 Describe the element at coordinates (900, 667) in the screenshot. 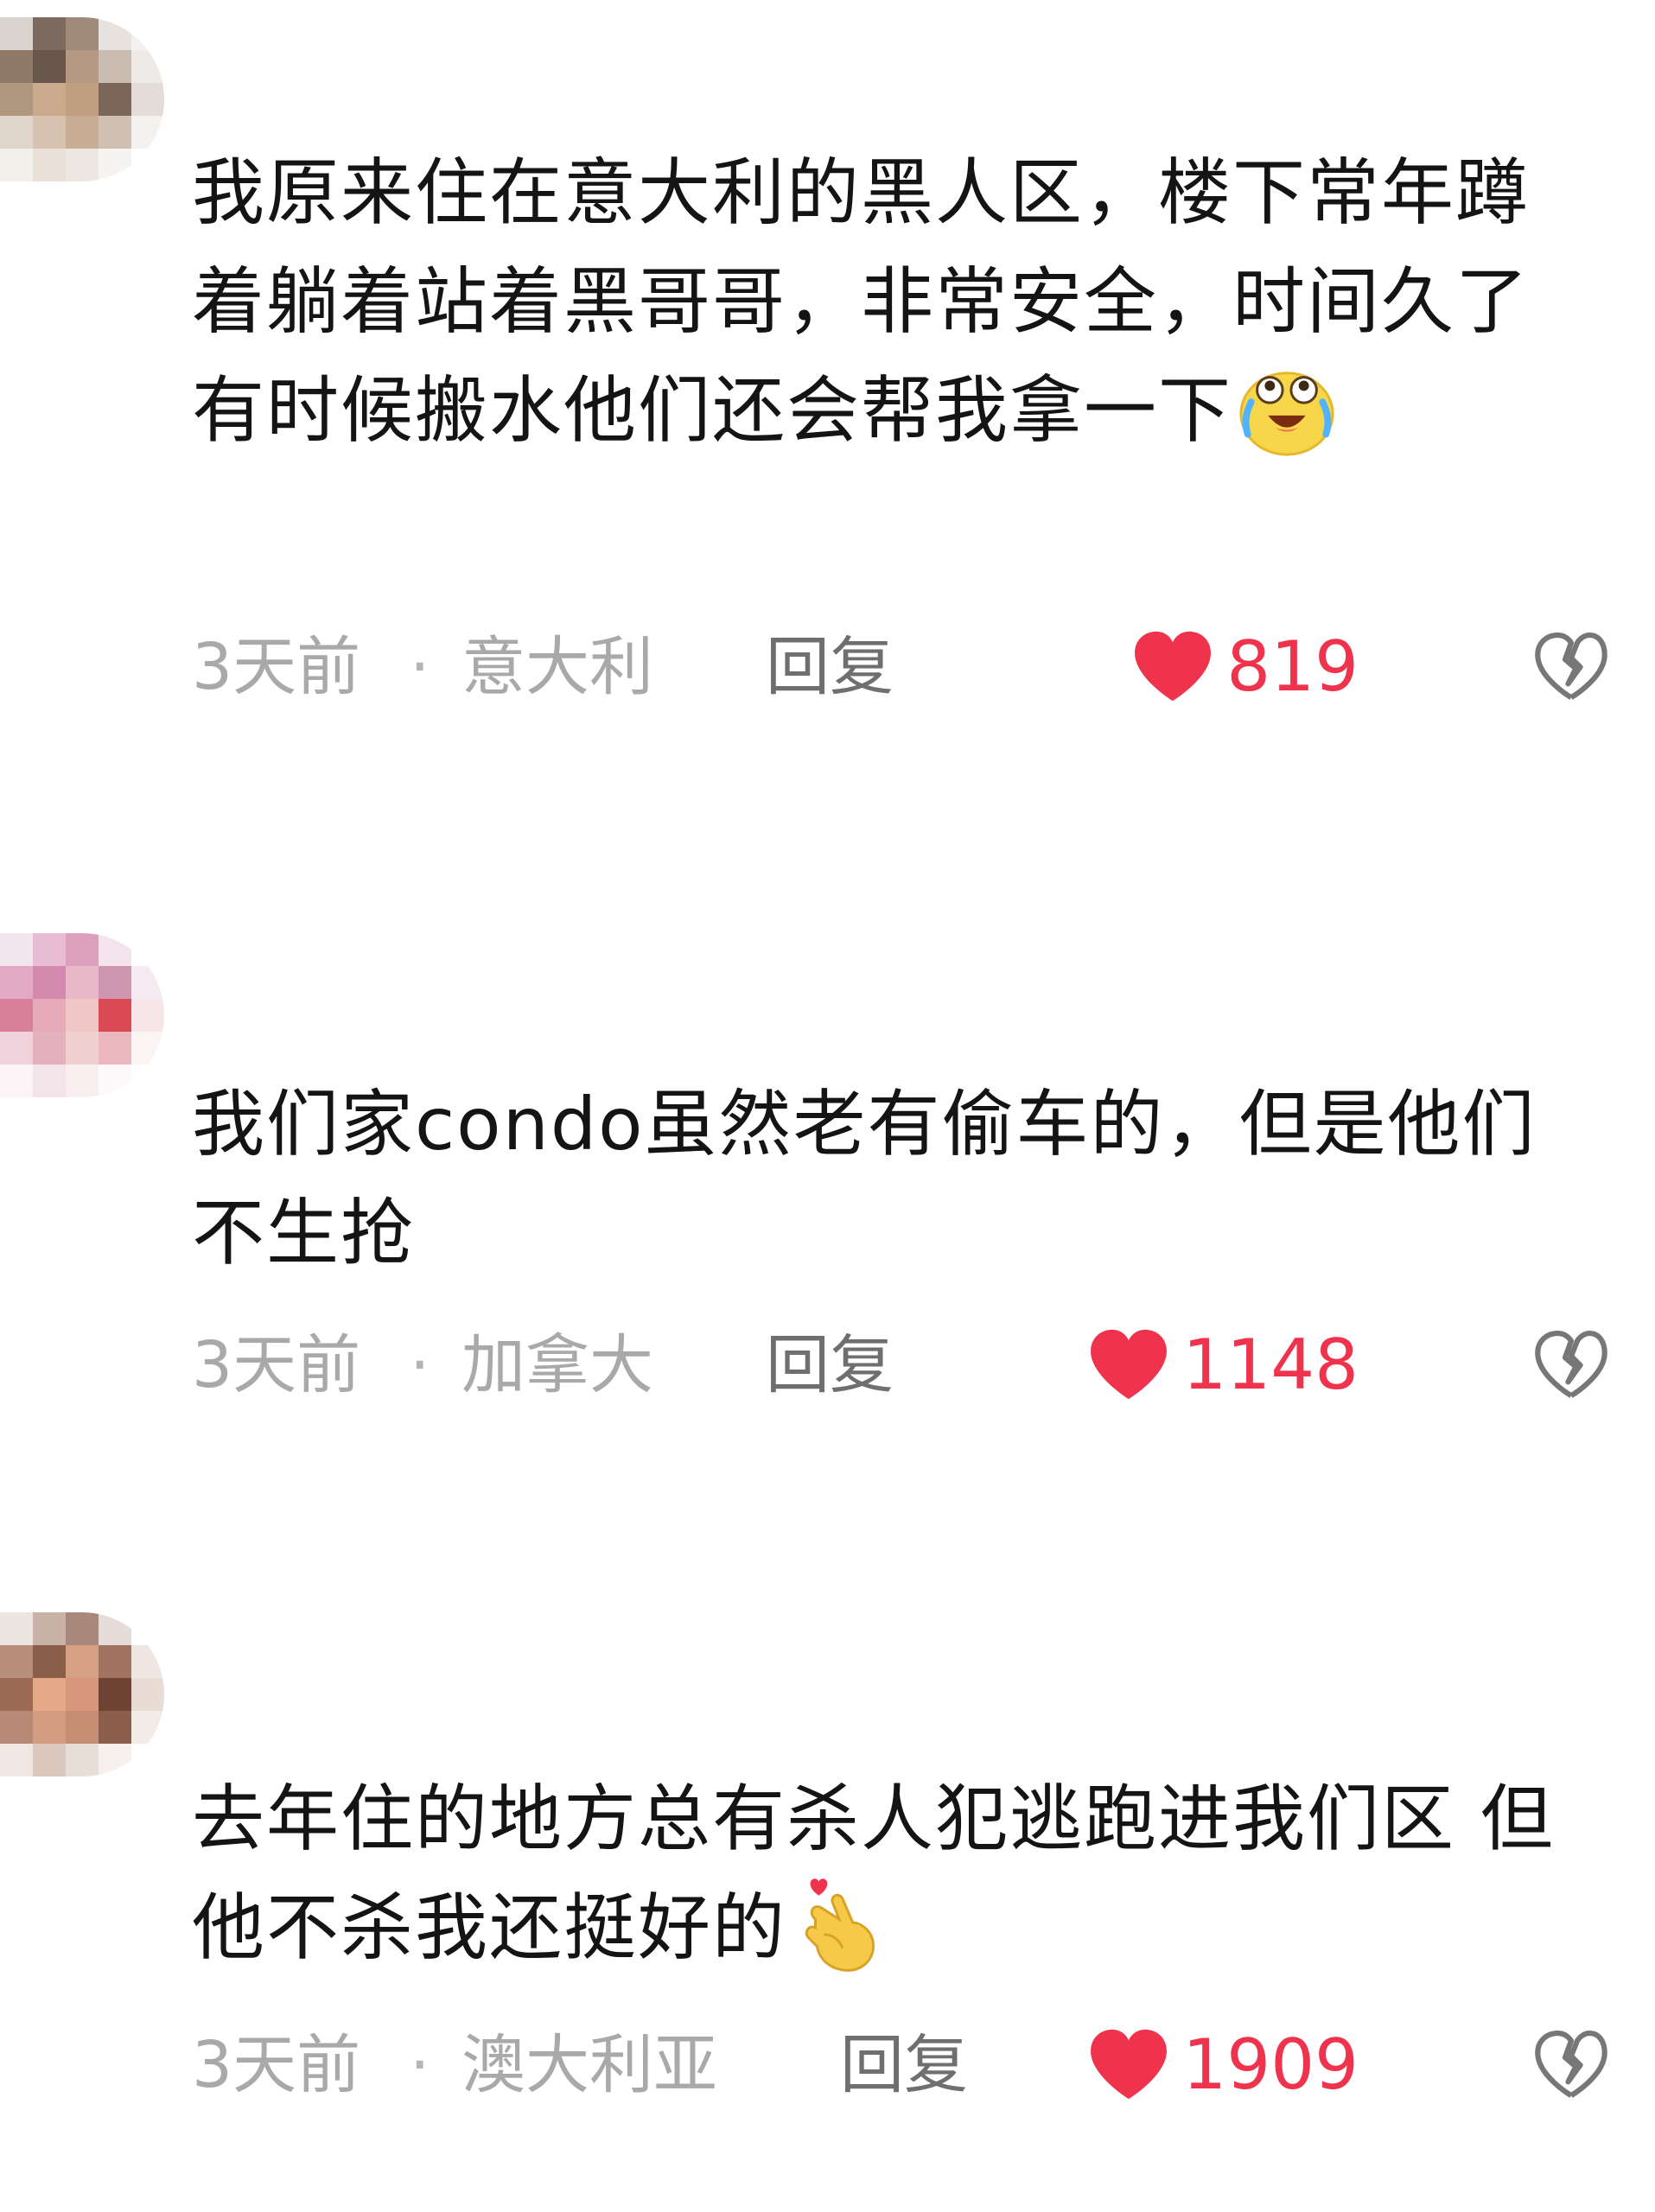

I see `comment-meta: 3天前 · 意大利 回复 819` at that location.